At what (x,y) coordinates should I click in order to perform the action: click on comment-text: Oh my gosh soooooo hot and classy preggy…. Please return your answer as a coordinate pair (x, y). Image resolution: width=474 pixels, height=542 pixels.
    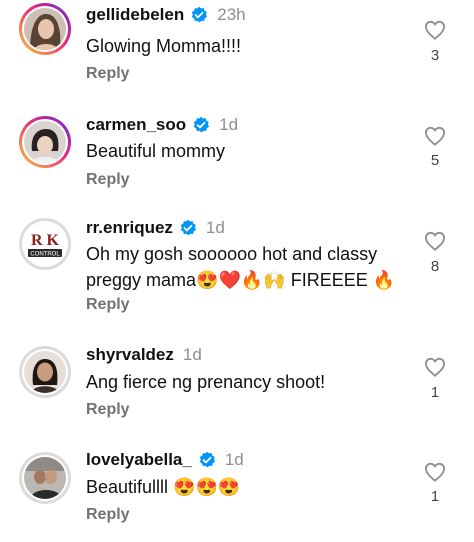
    Looking at the image, I should click on (246, 267).